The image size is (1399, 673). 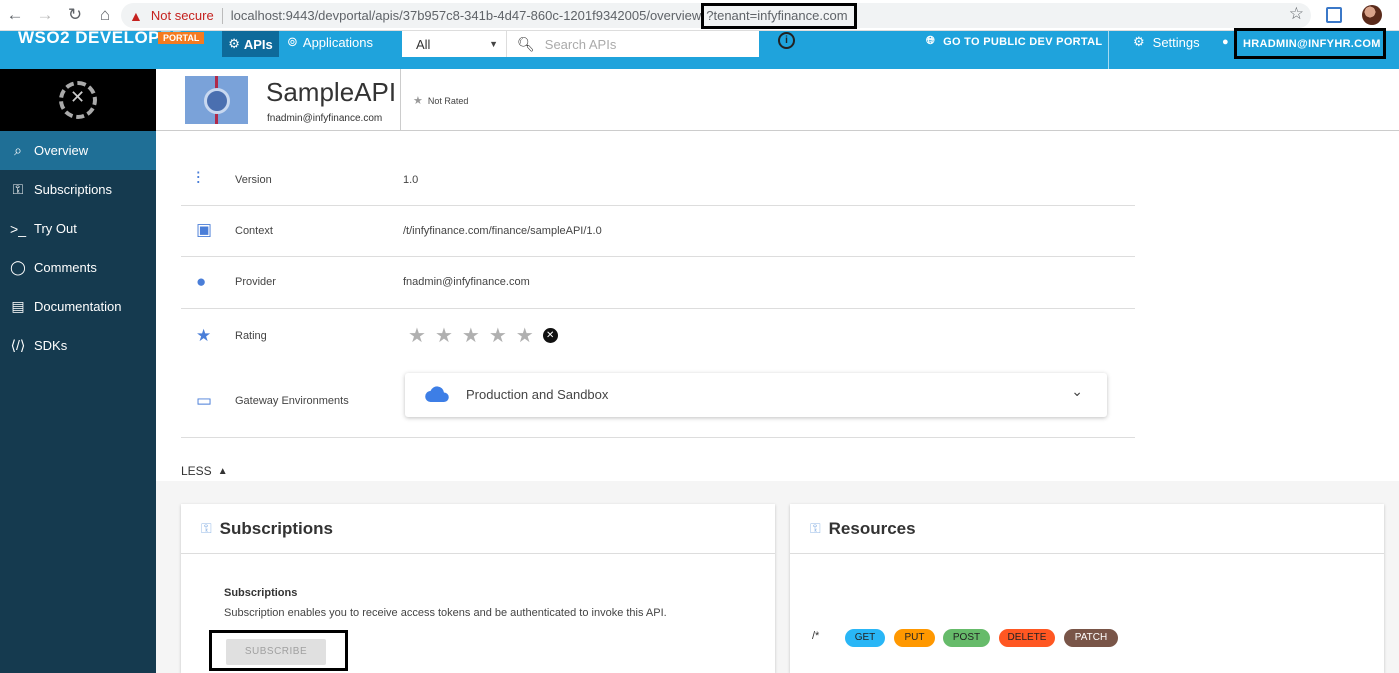 I want to click on rating-summary-label: Not Rated, so click(x=448, y=100).